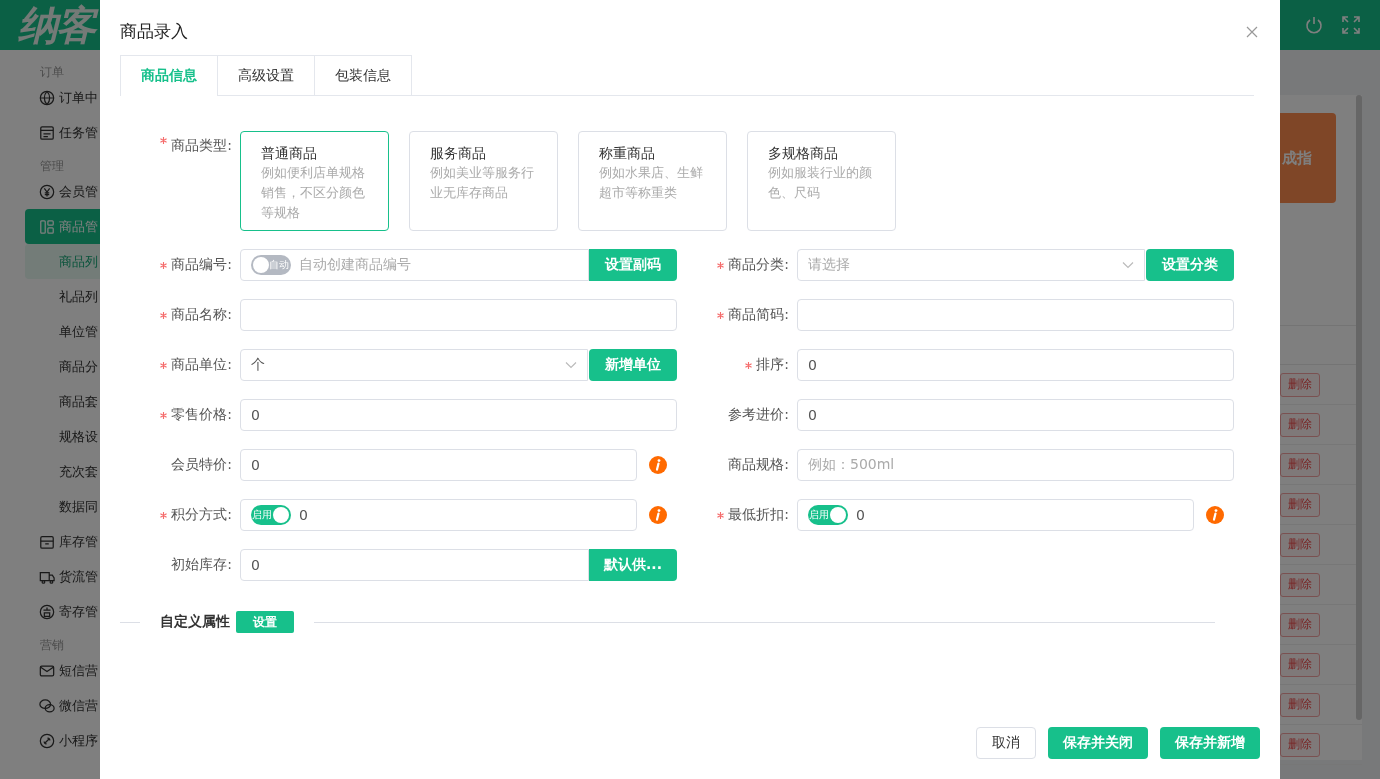  Describe the element at coordinates (803, 153) in the screenshot. I see `type-title: 多规格商品` at that location.